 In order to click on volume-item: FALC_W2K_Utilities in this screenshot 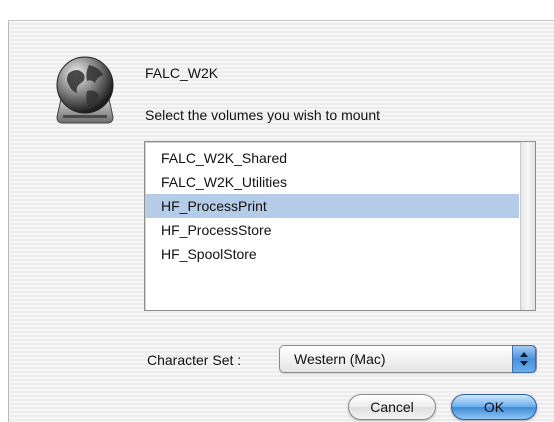, I will do `click(332, 182)`.